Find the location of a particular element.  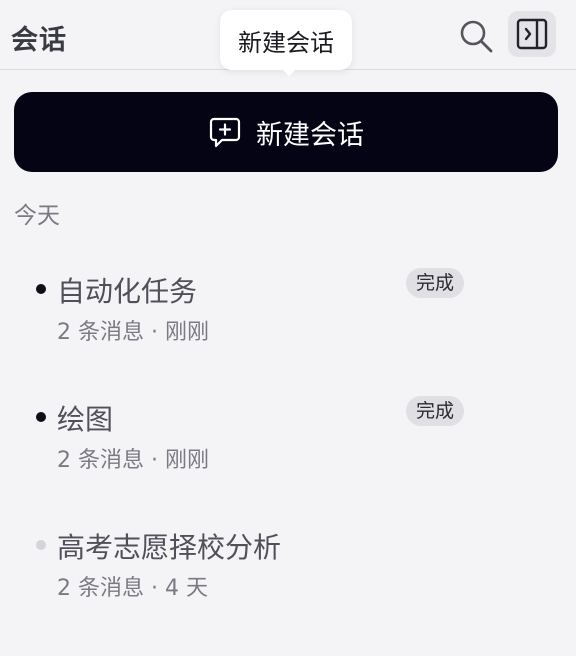

section-label-today: 今天 is located at coordinates (37, 216).